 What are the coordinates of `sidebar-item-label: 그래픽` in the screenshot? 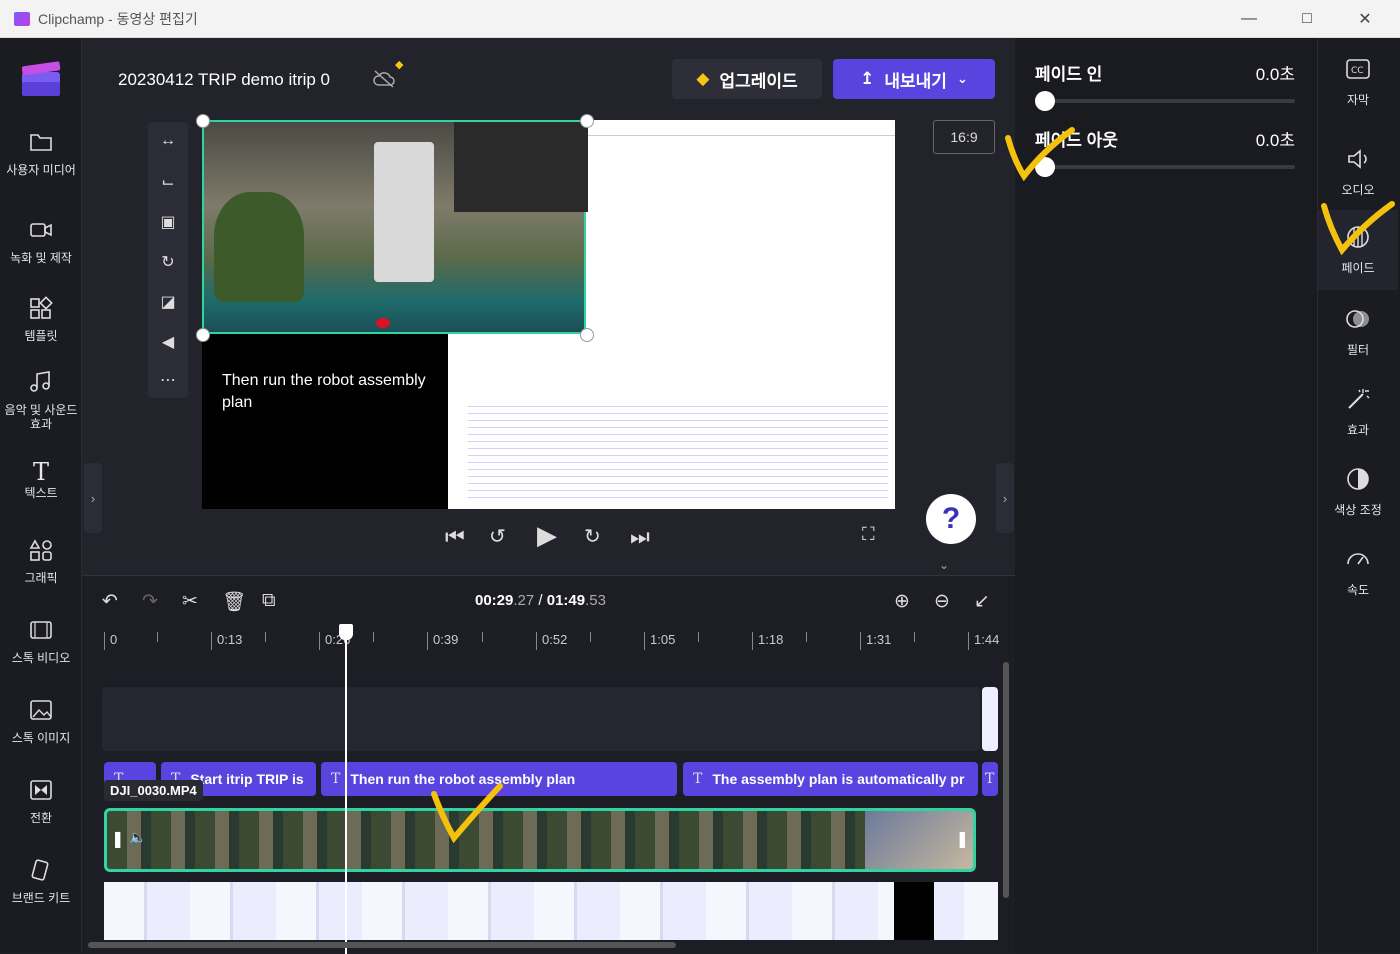 It's located at (41, 578).